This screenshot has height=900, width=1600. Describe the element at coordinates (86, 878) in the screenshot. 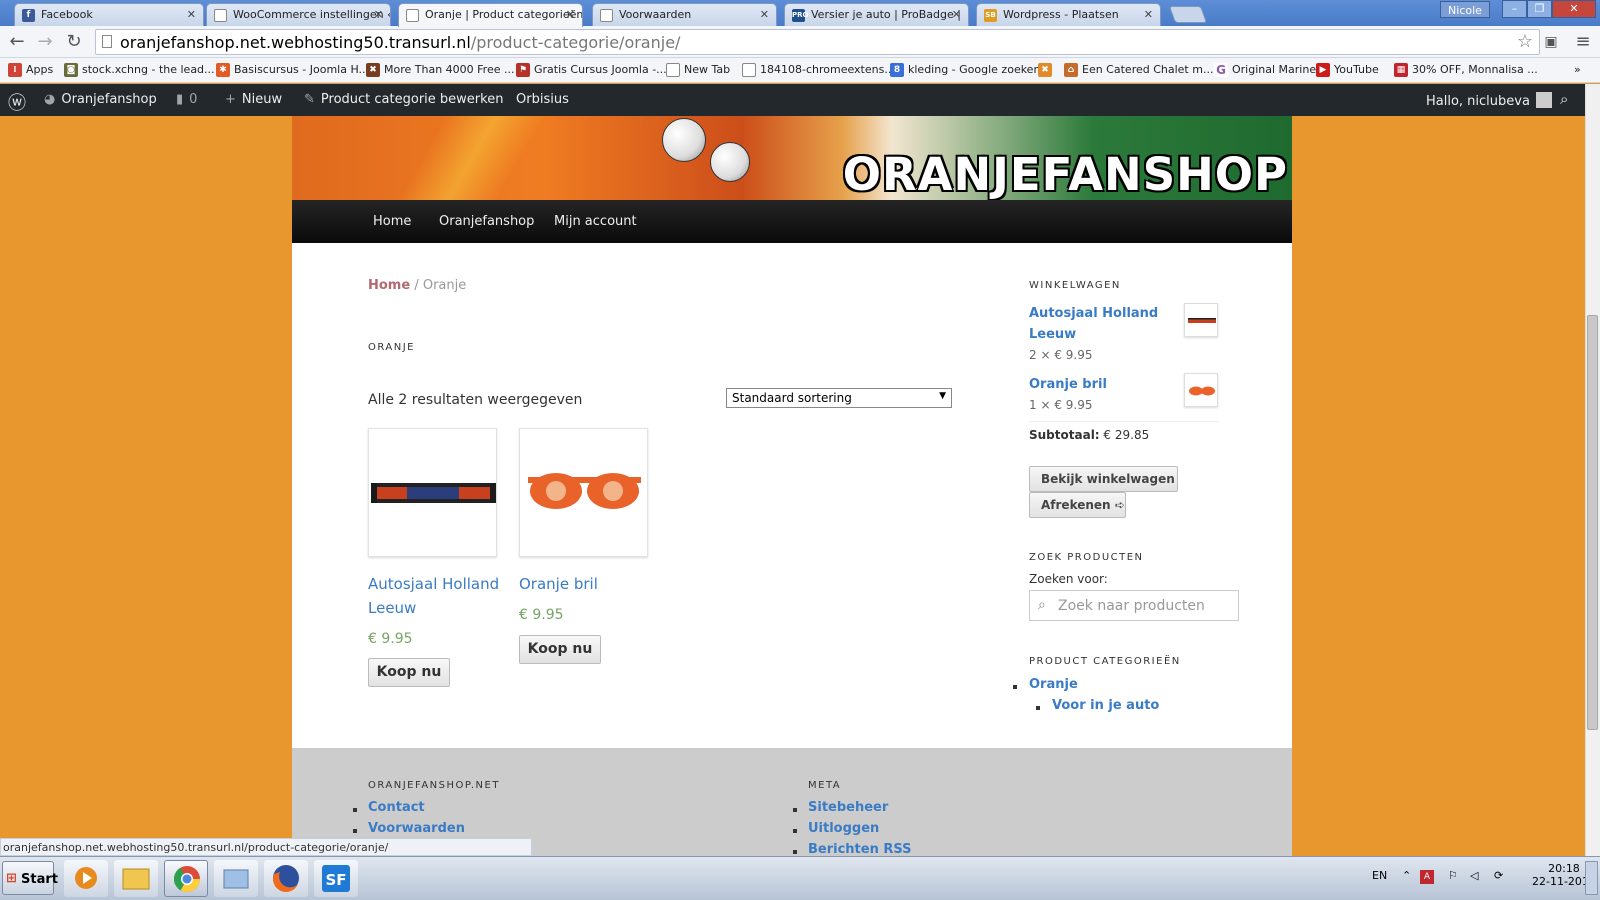

I see `media-player-icon` at that location.